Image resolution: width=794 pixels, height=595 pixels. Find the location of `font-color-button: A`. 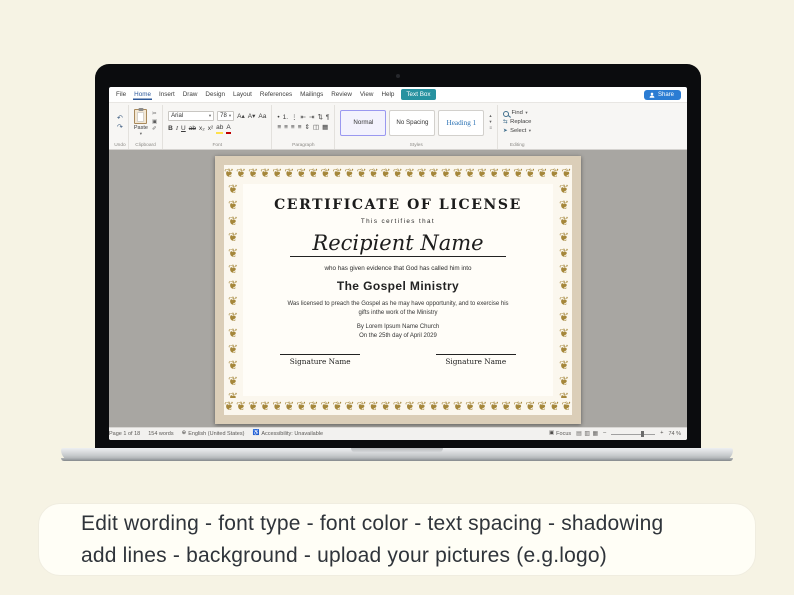

font-color-button: A is located at coordinates (228, 129).